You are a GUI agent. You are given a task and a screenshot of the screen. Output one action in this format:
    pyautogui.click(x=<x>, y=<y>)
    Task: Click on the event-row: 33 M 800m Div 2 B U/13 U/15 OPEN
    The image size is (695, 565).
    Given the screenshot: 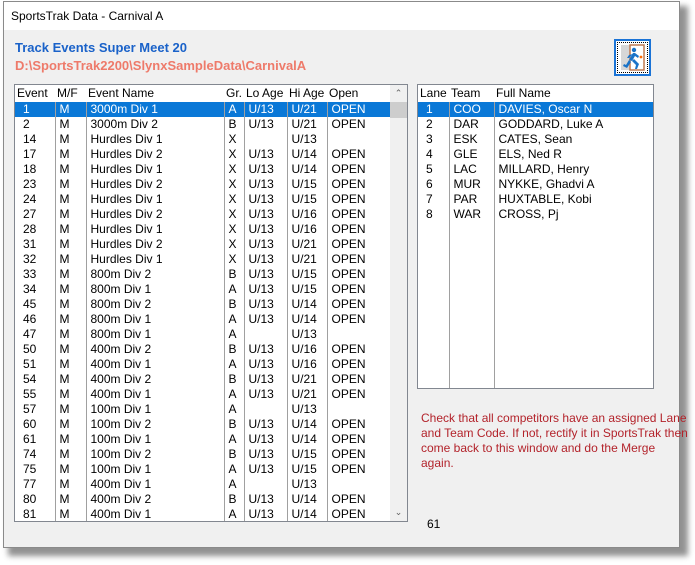 What is the action you would take?
    pyautogui.click(x=203, y=274)
    